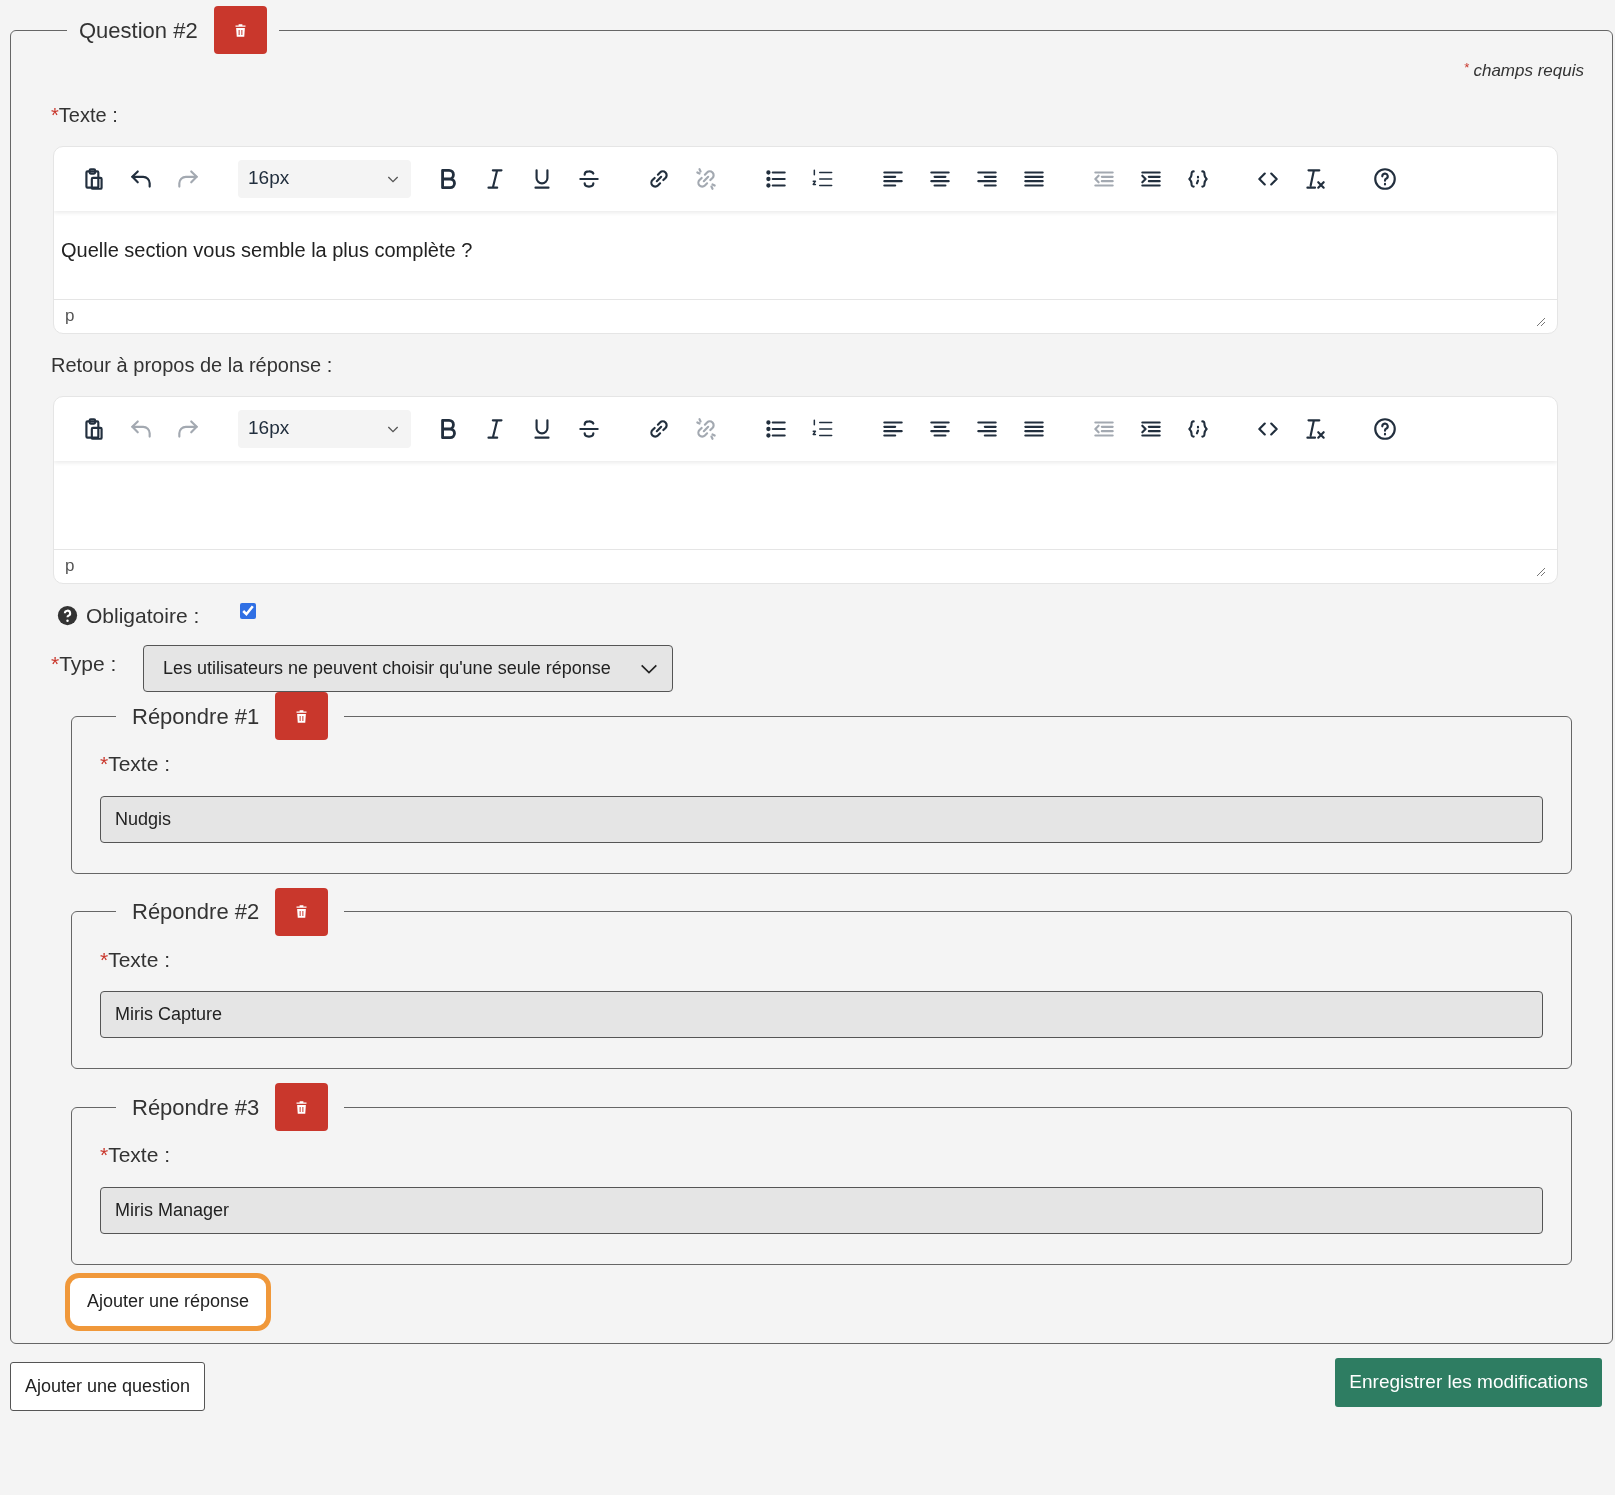  I want to click on answer-input: Miris Capture, so click(821, 1014).